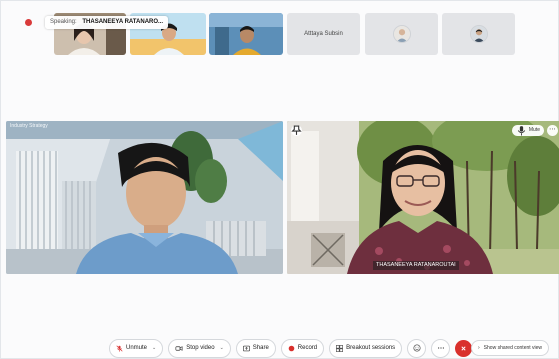  I want to click on participant-video-icon, so click(246, 34).